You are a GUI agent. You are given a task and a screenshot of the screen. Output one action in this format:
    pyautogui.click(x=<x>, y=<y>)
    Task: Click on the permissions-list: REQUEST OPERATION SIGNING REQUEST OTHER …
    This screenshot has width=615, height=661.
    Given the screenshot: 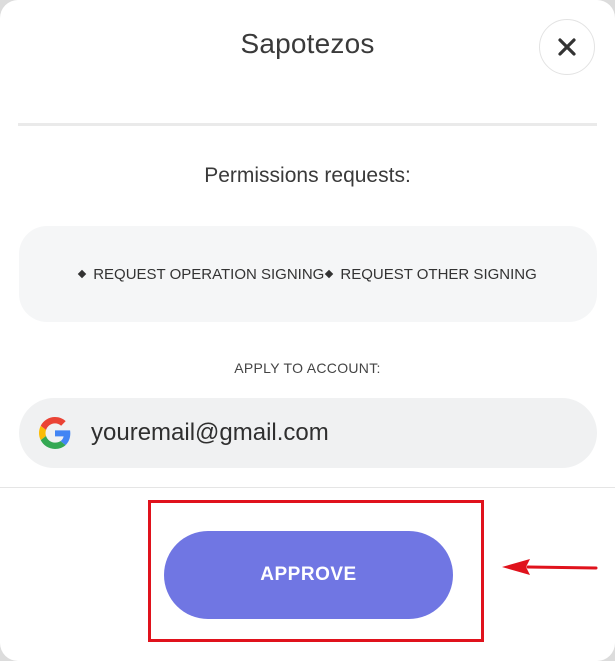 What is the action you would take?
    pyautogui.click(x=308, y=274)
    